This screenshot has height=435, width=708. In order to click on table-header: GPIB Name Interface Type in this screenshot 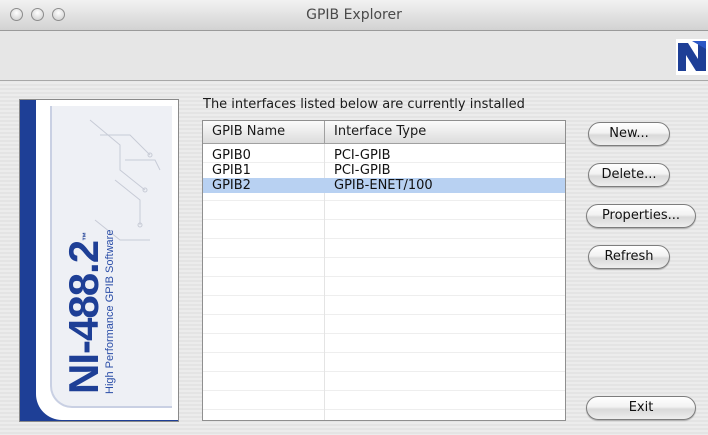, I will do `click(384, 132)`.